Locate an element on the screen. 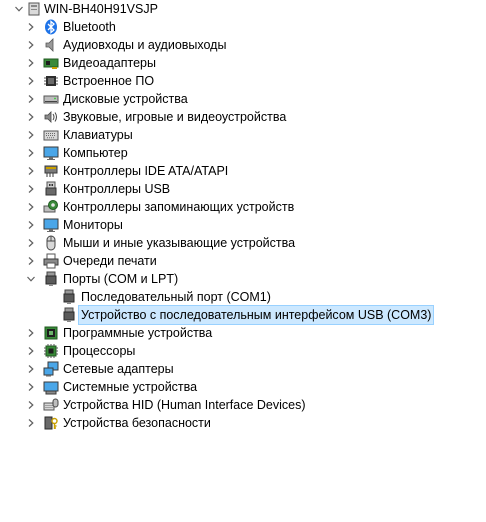  speaker-icon is located at coordinates (51, 45).